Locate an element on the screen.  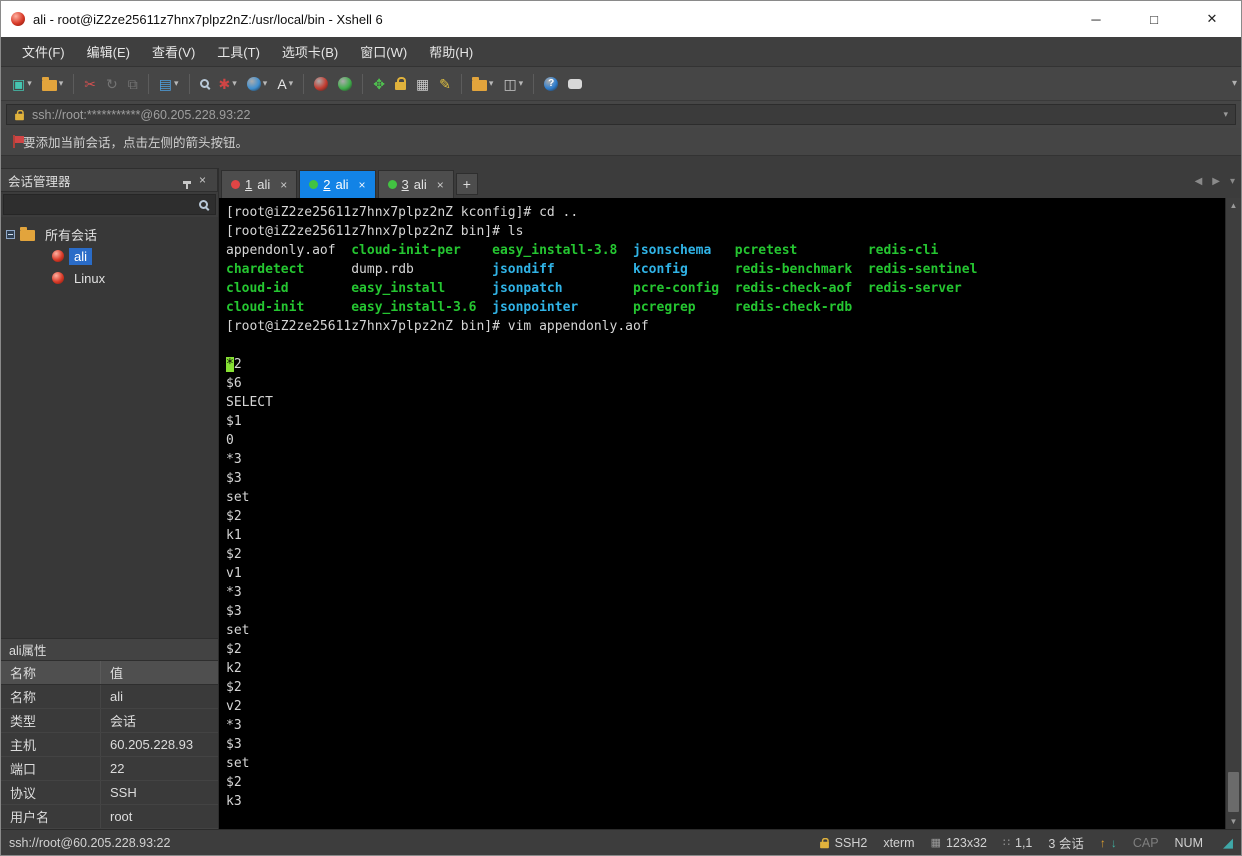
property-row: 协议 SSH is located at coordinates (109, 793).